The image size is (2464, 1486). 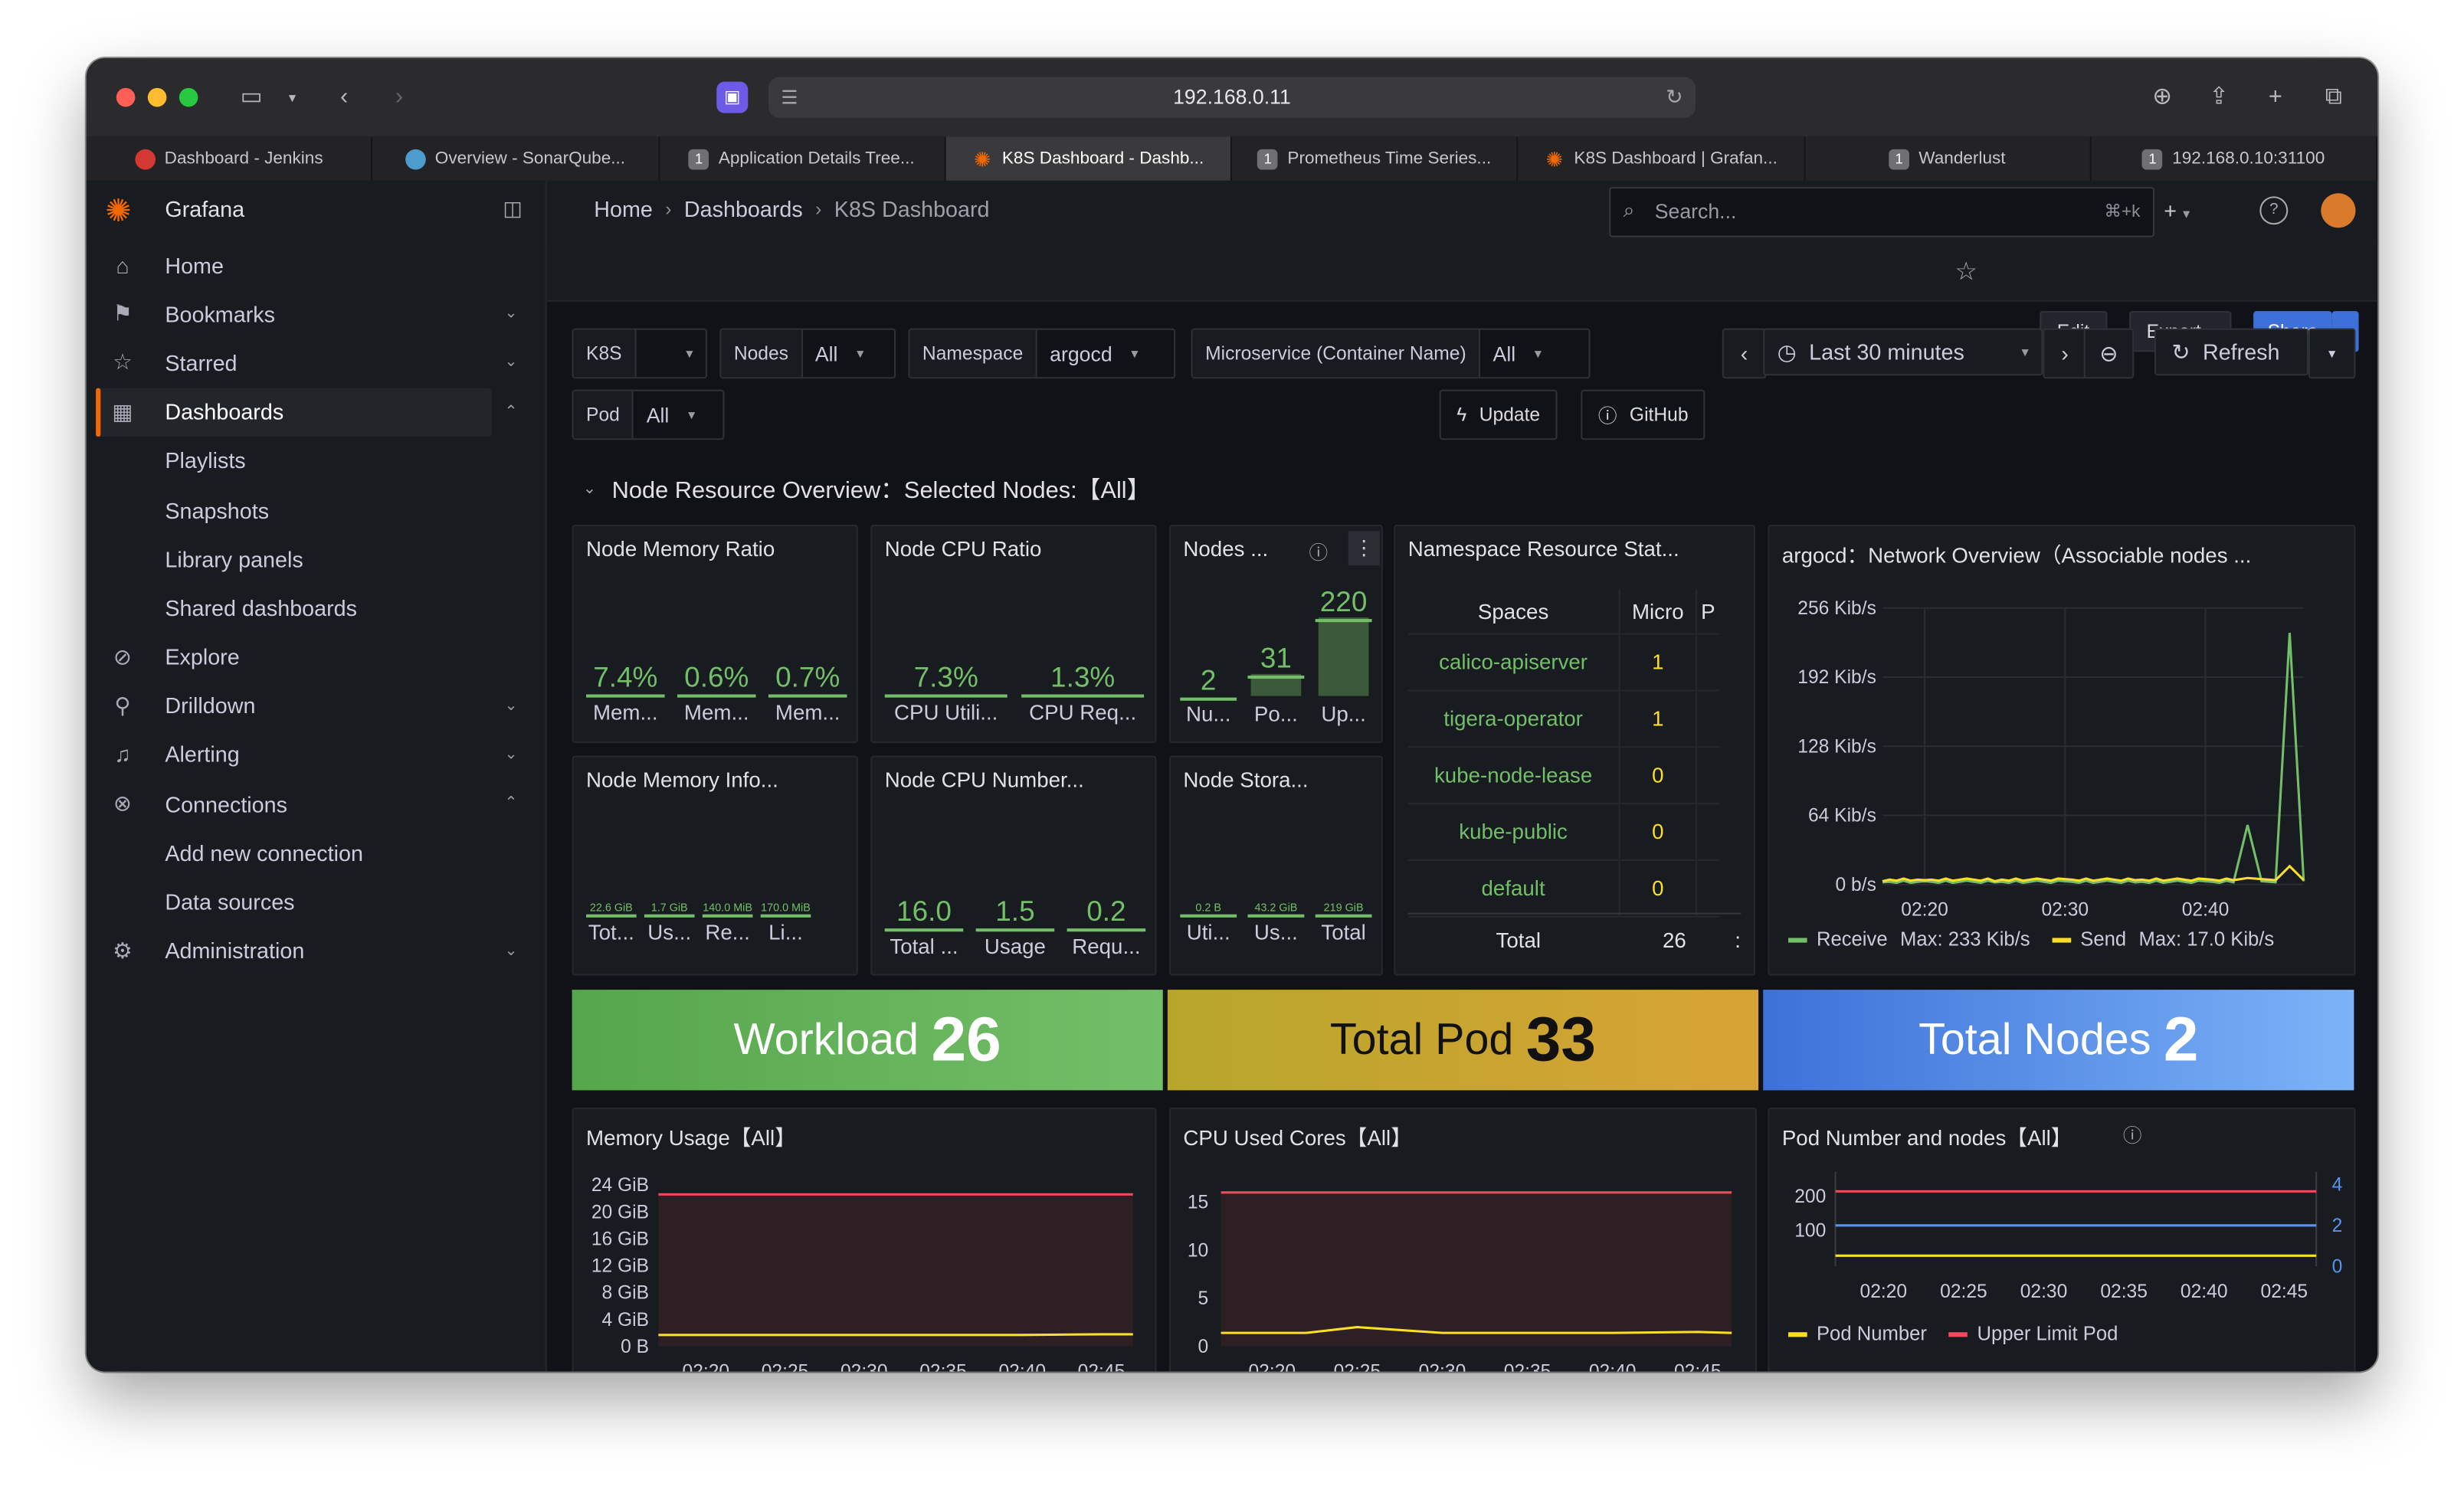 I want to click on big-stat-workload: Workload 26, so click(x=867, y=1040).